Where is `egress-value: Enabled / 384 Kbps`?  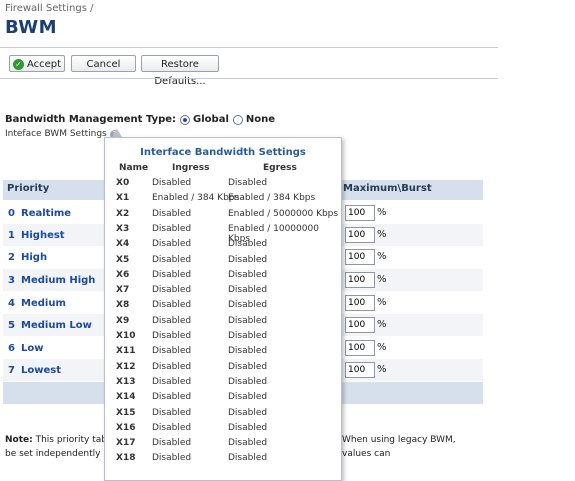
egress-value: Enabled / 384 Kbps is located at coordinates (272, 198).